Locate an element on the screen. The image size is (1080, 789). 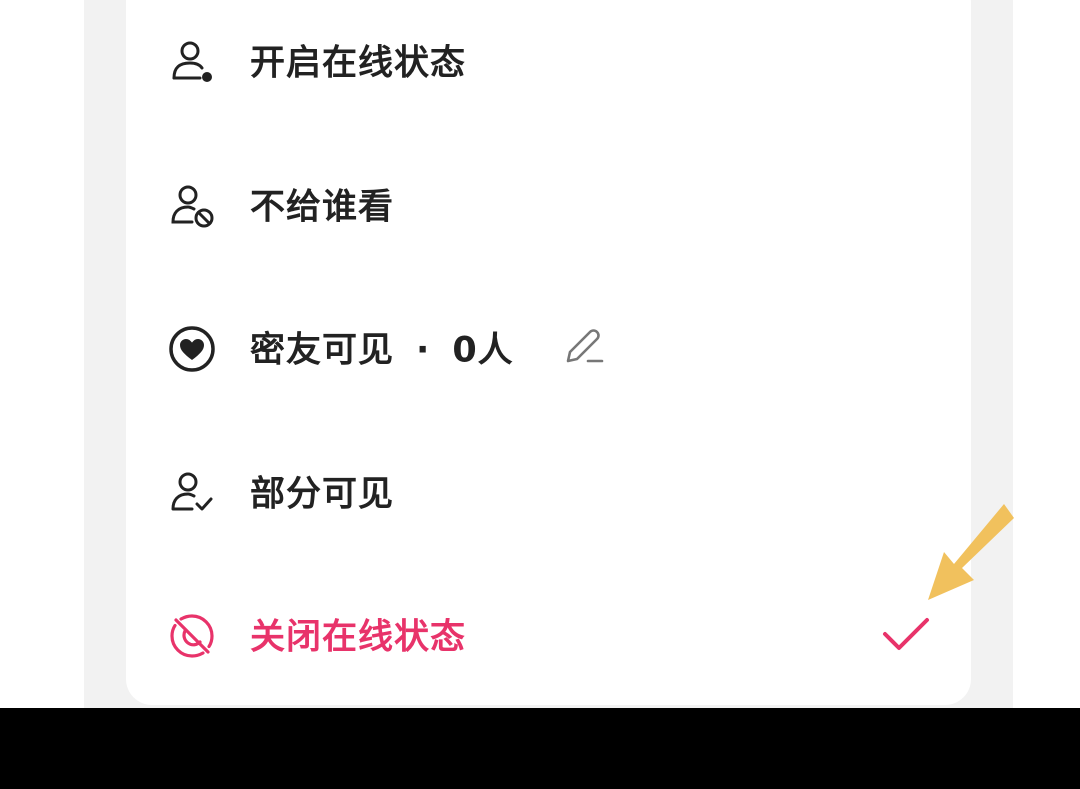
user-dot-icon is located at coordinates (192, 61).